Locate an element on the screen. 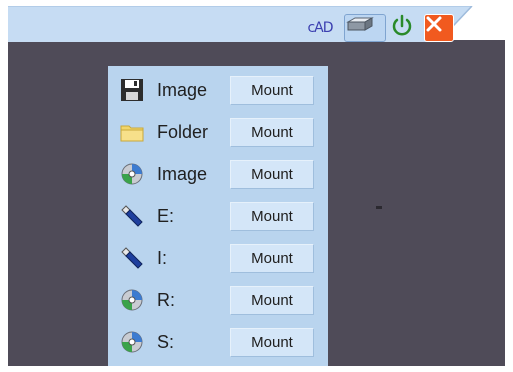 The image size is (513, 372). drive-icon is located at coordinates (360, 24).